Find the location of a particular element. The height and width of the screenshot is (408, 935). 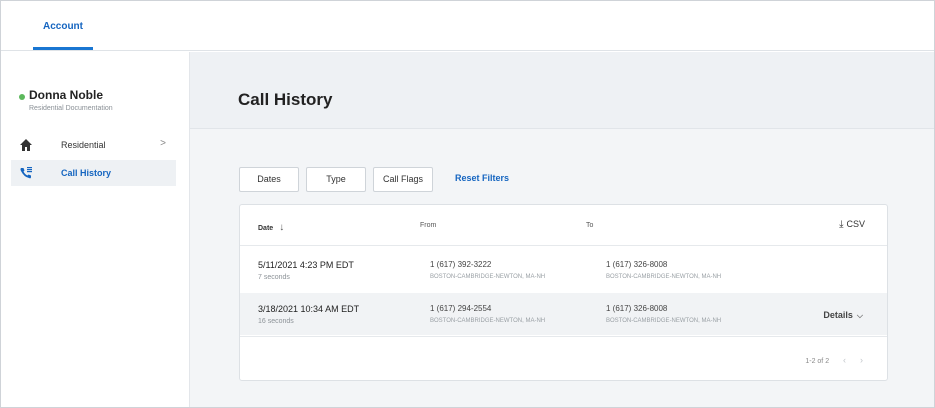

call-date: 5/11/2021 4:23 PM EDT is located at coordinates (306, 265).